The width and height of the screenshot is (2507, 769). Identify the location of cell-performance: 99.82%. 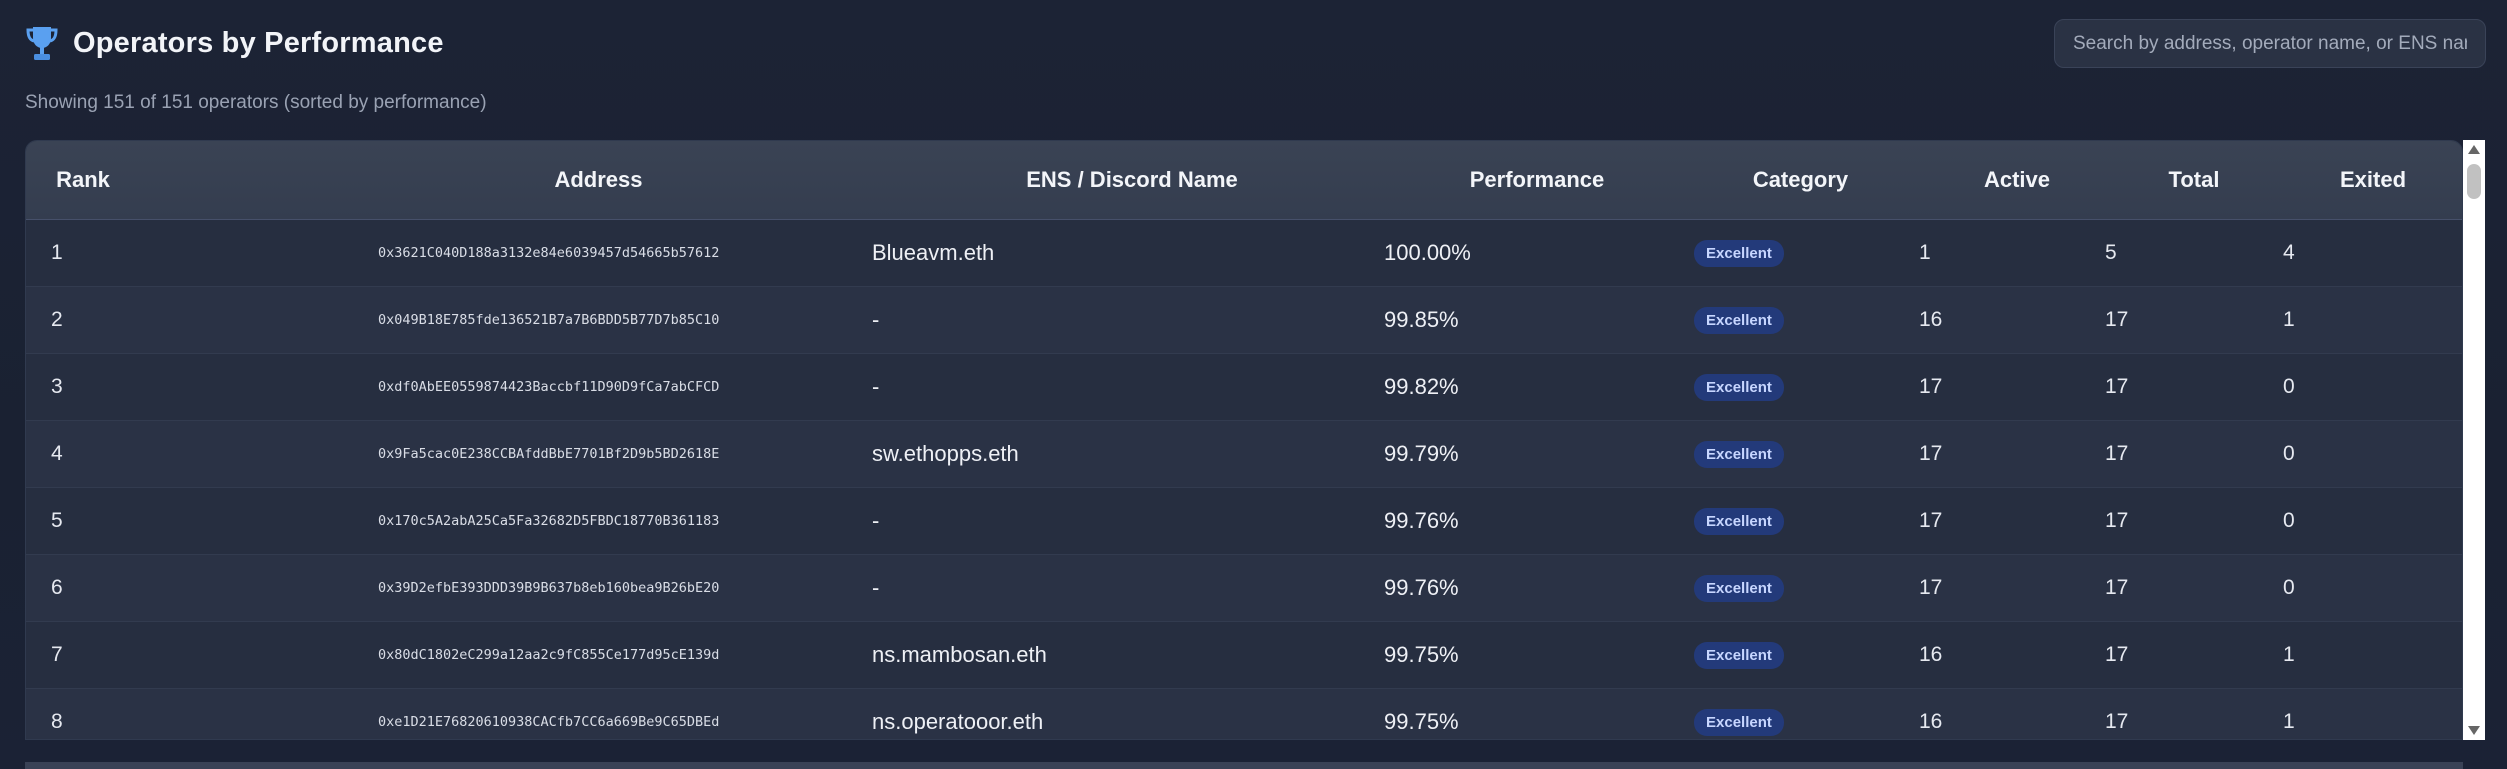
(1421, 386).